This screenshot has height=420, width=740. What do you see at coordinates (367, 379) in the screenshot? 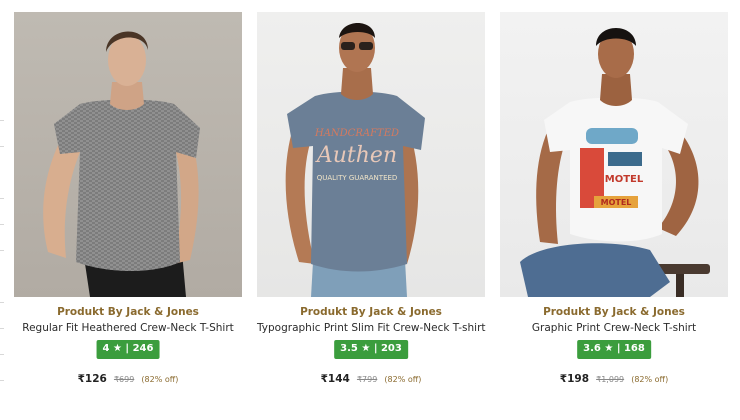
I see `original-price: ₹799` at bounding box center [367, 379].